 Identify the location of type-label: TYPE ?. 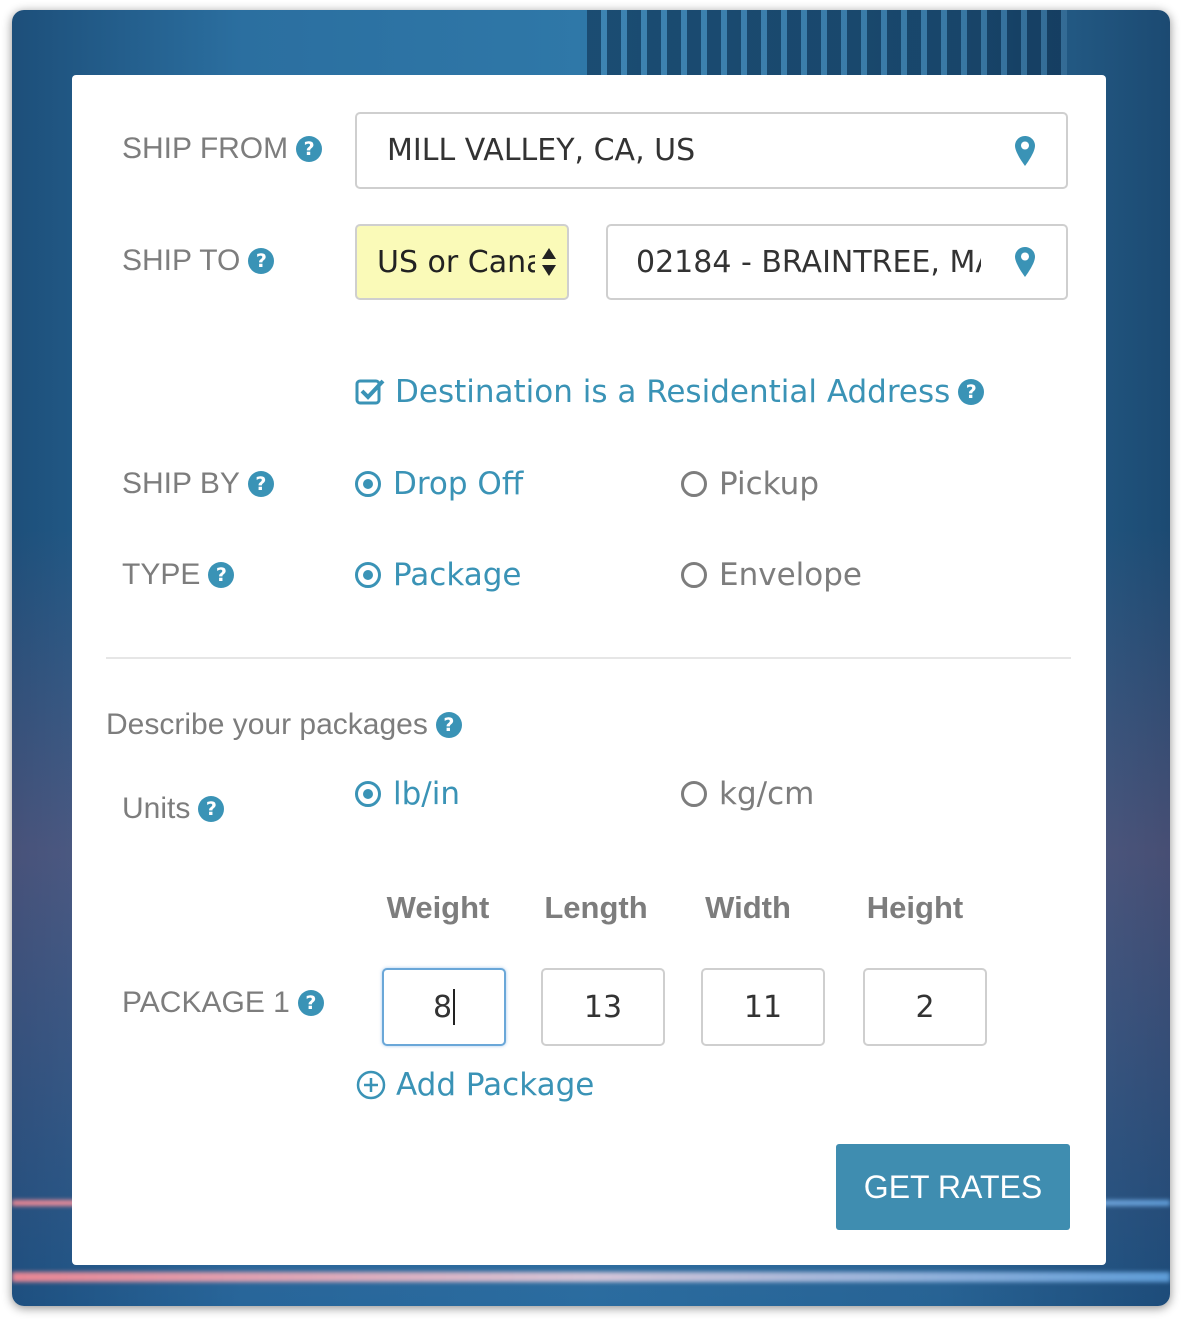
(178, 575).